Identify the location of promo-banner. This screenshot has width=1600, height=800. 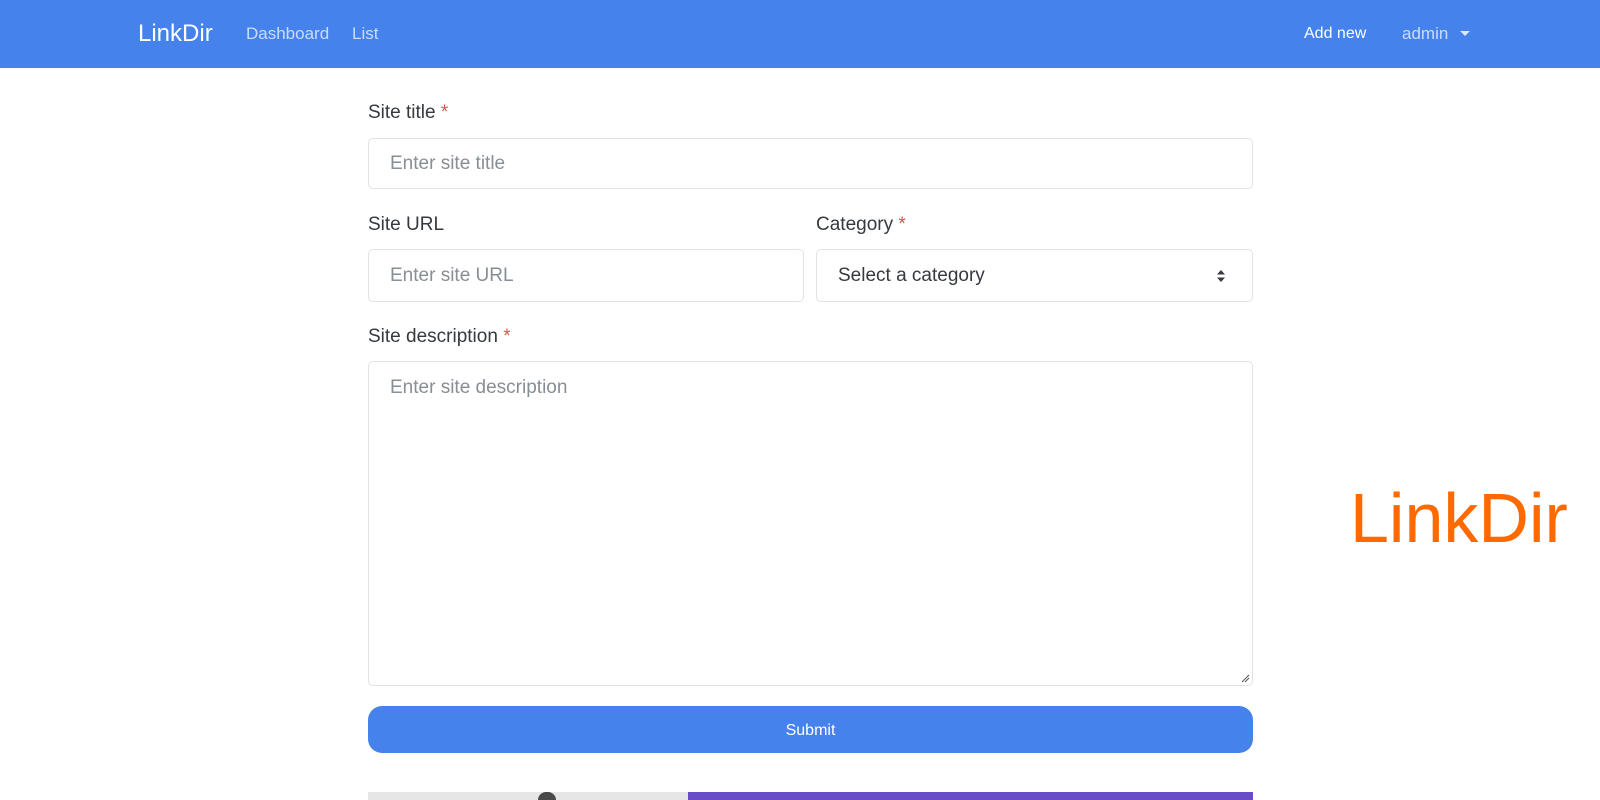
(810, 796).